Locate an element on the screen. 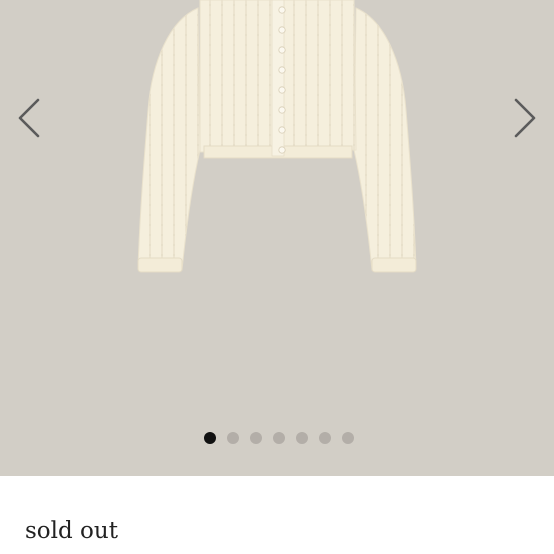  chevron-left-icon is located at coordinates (29, 118).